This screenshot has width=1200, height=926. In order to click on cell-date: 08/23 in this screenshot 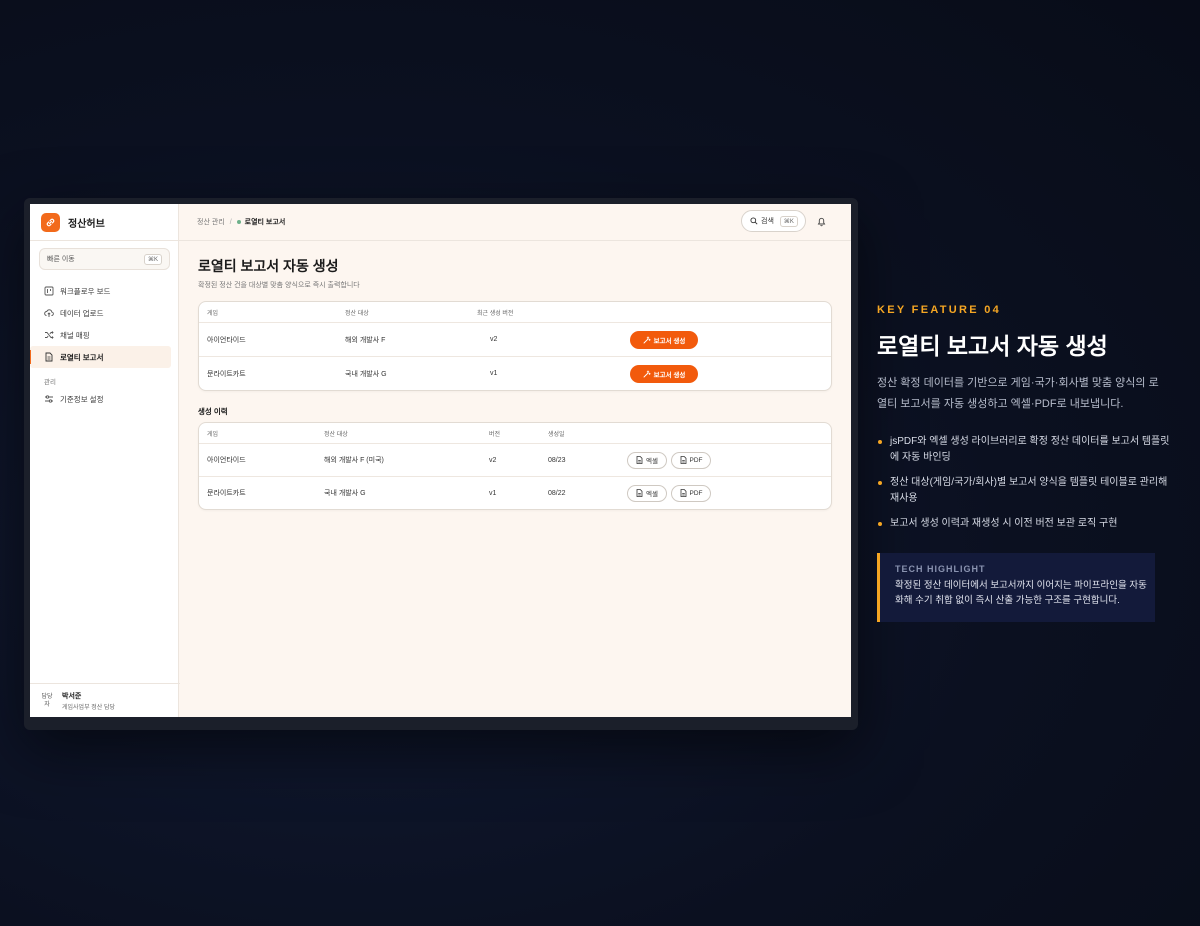, I will do `click(557, 460)`.